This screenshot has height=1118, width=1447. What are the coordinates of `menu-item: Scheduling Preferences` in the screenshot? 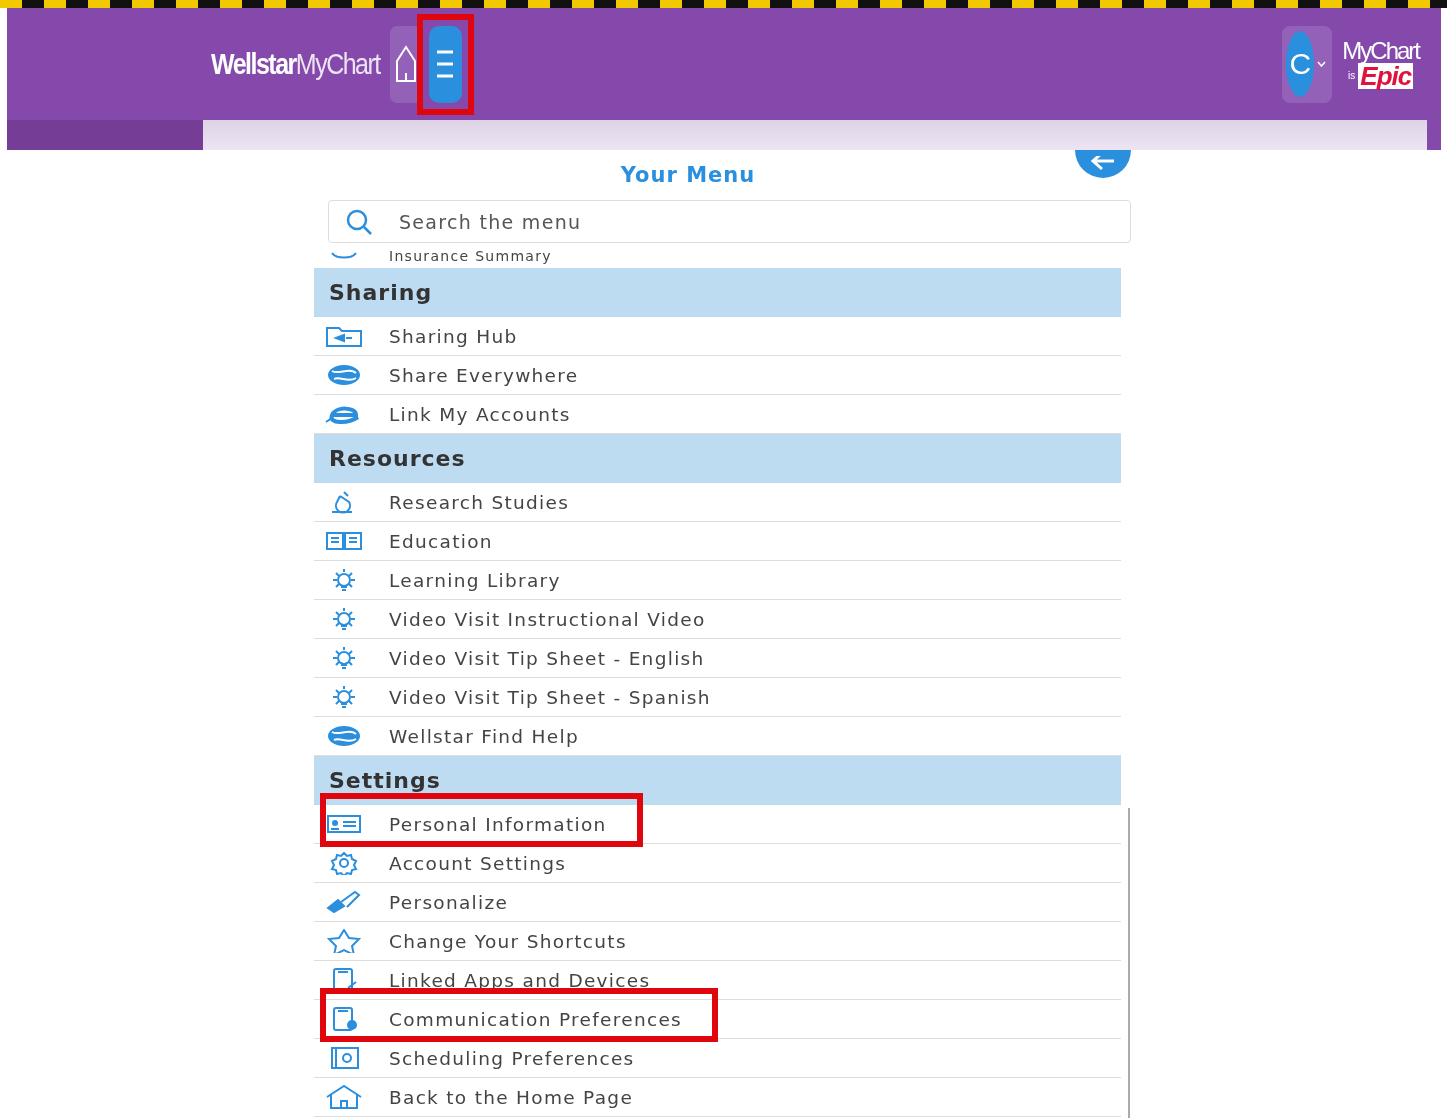 It's located at (717, 1058).